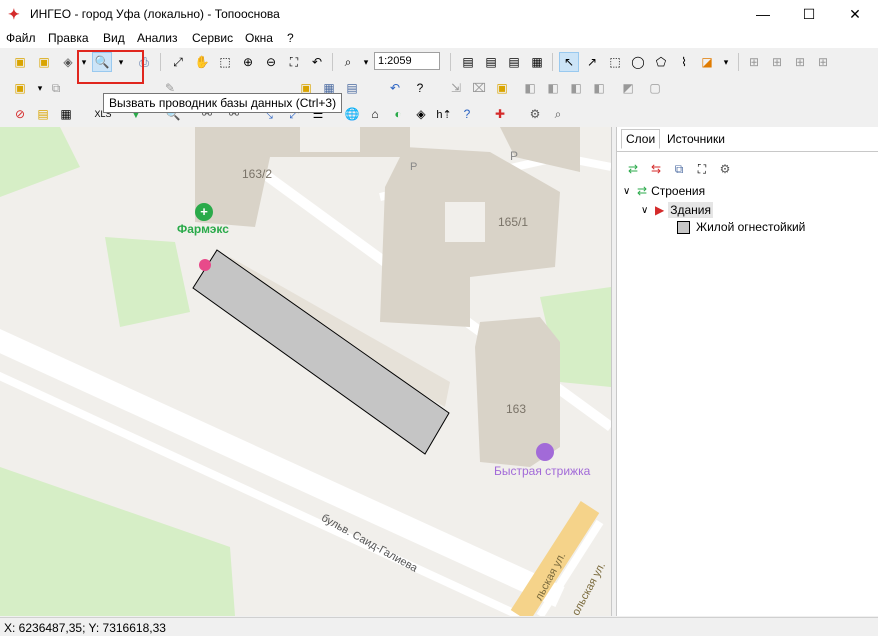 The width and height of the screenshot is (878, 636). Describe the element at coordinates (628, 88) in the screenshot. I see `edit-tool-8-icon: ◩` at that location.